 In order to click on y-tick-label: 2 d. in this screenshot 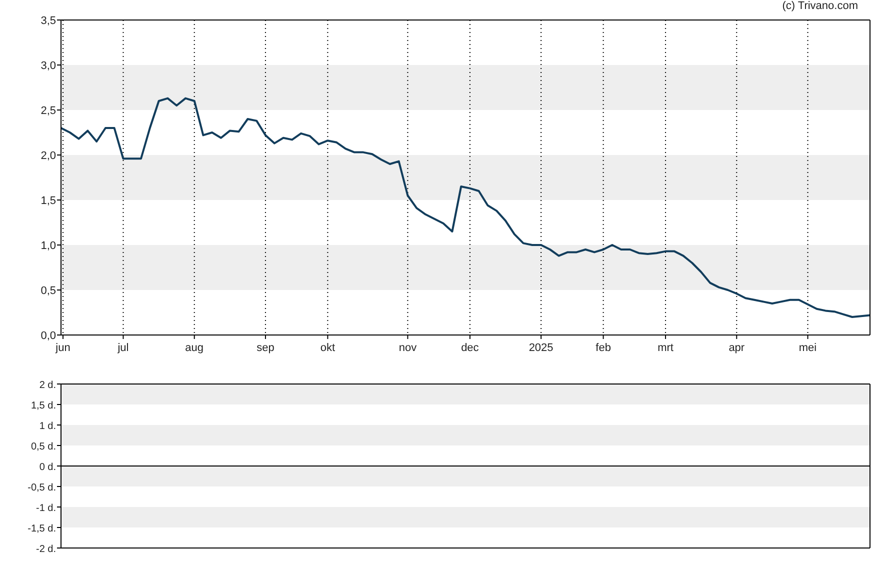, I will do `click(47, 385)`.